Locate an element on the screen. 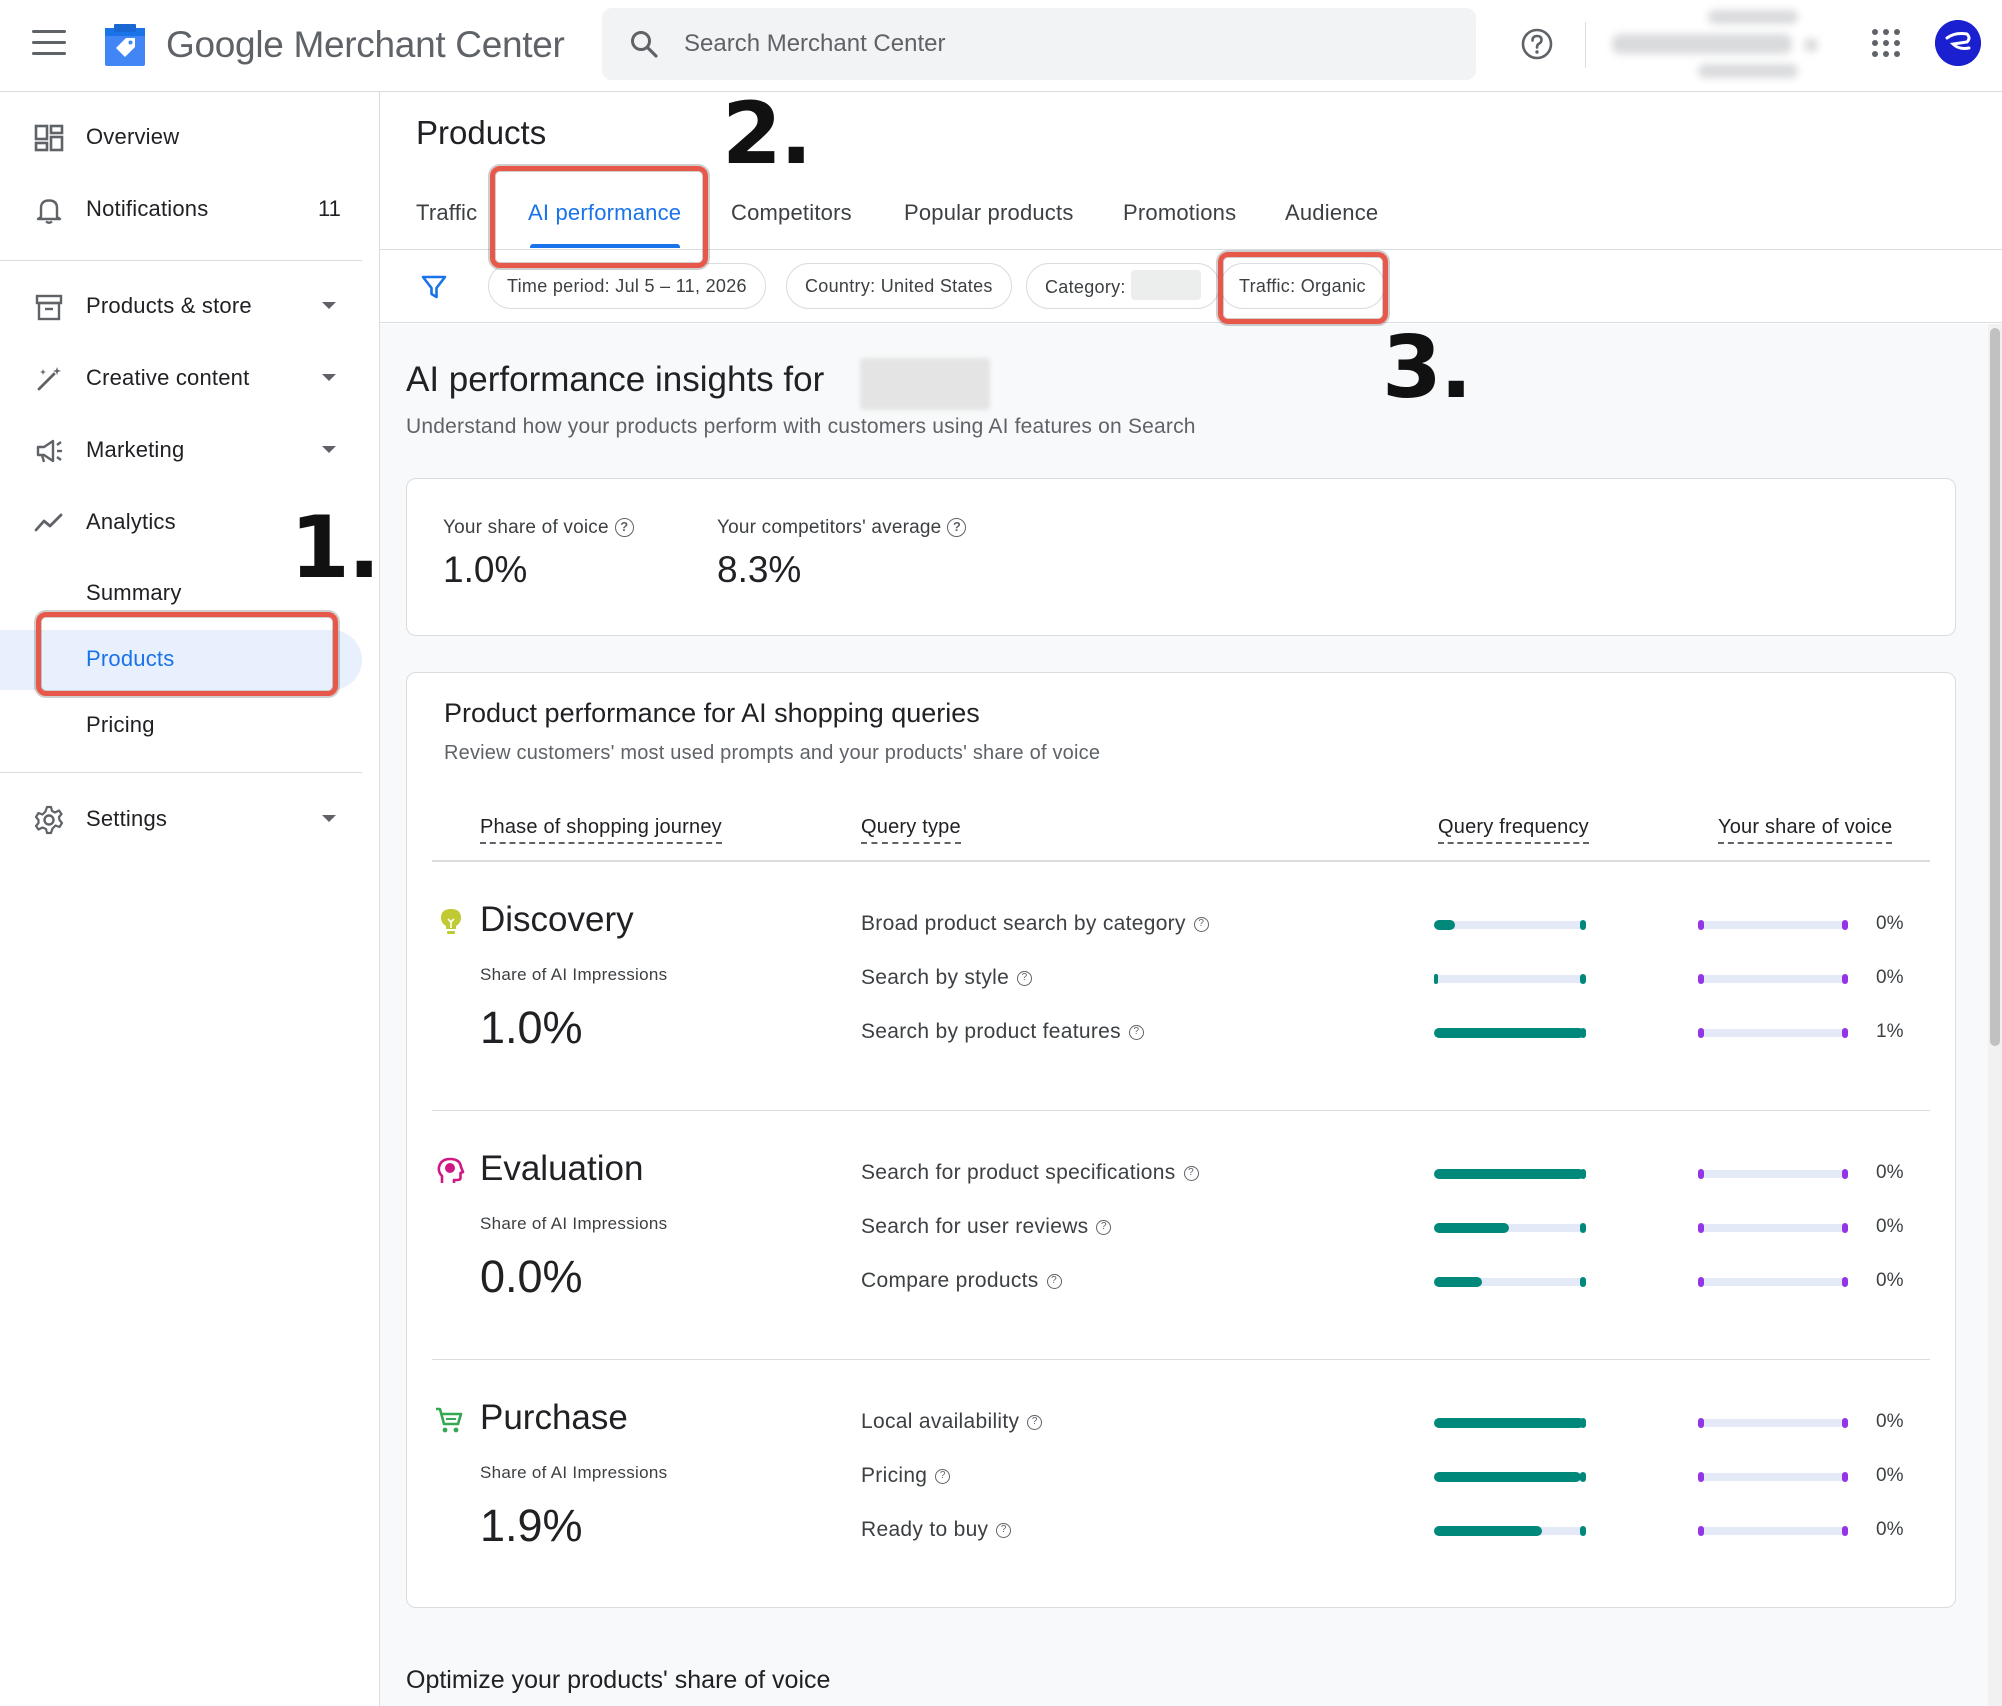  google-apps-icon is located at coordinates (1886, 43).